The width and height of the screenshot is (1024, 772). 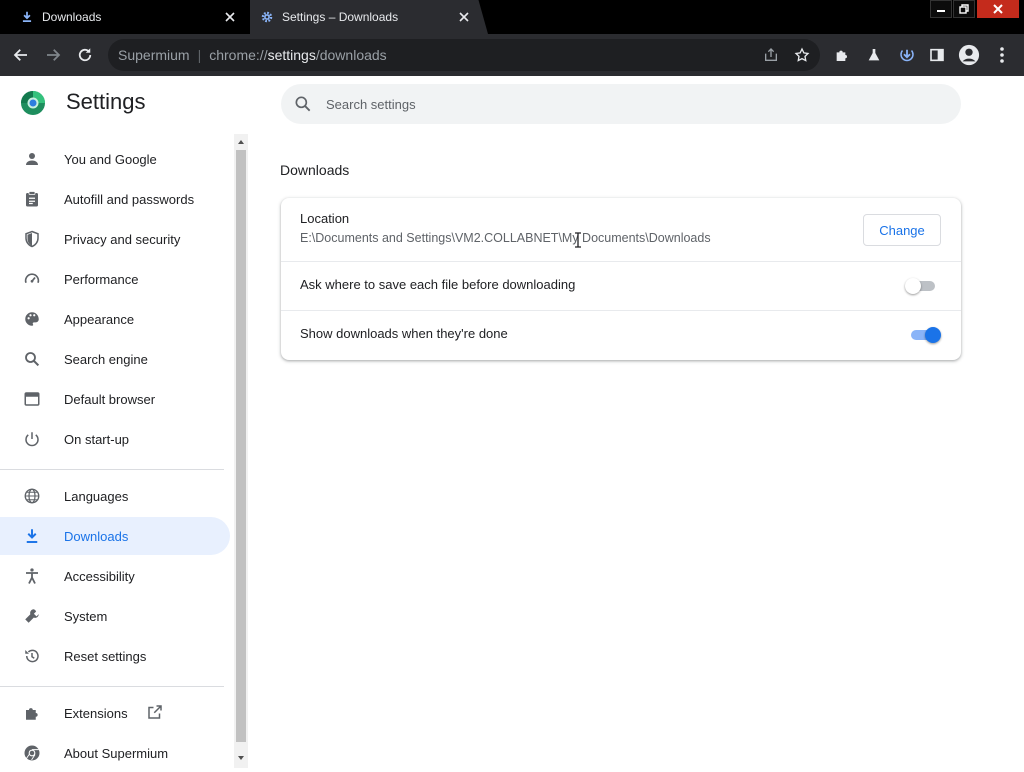 I want to click on sidebar-item-label: Search engine, so click(x=106, y=359).